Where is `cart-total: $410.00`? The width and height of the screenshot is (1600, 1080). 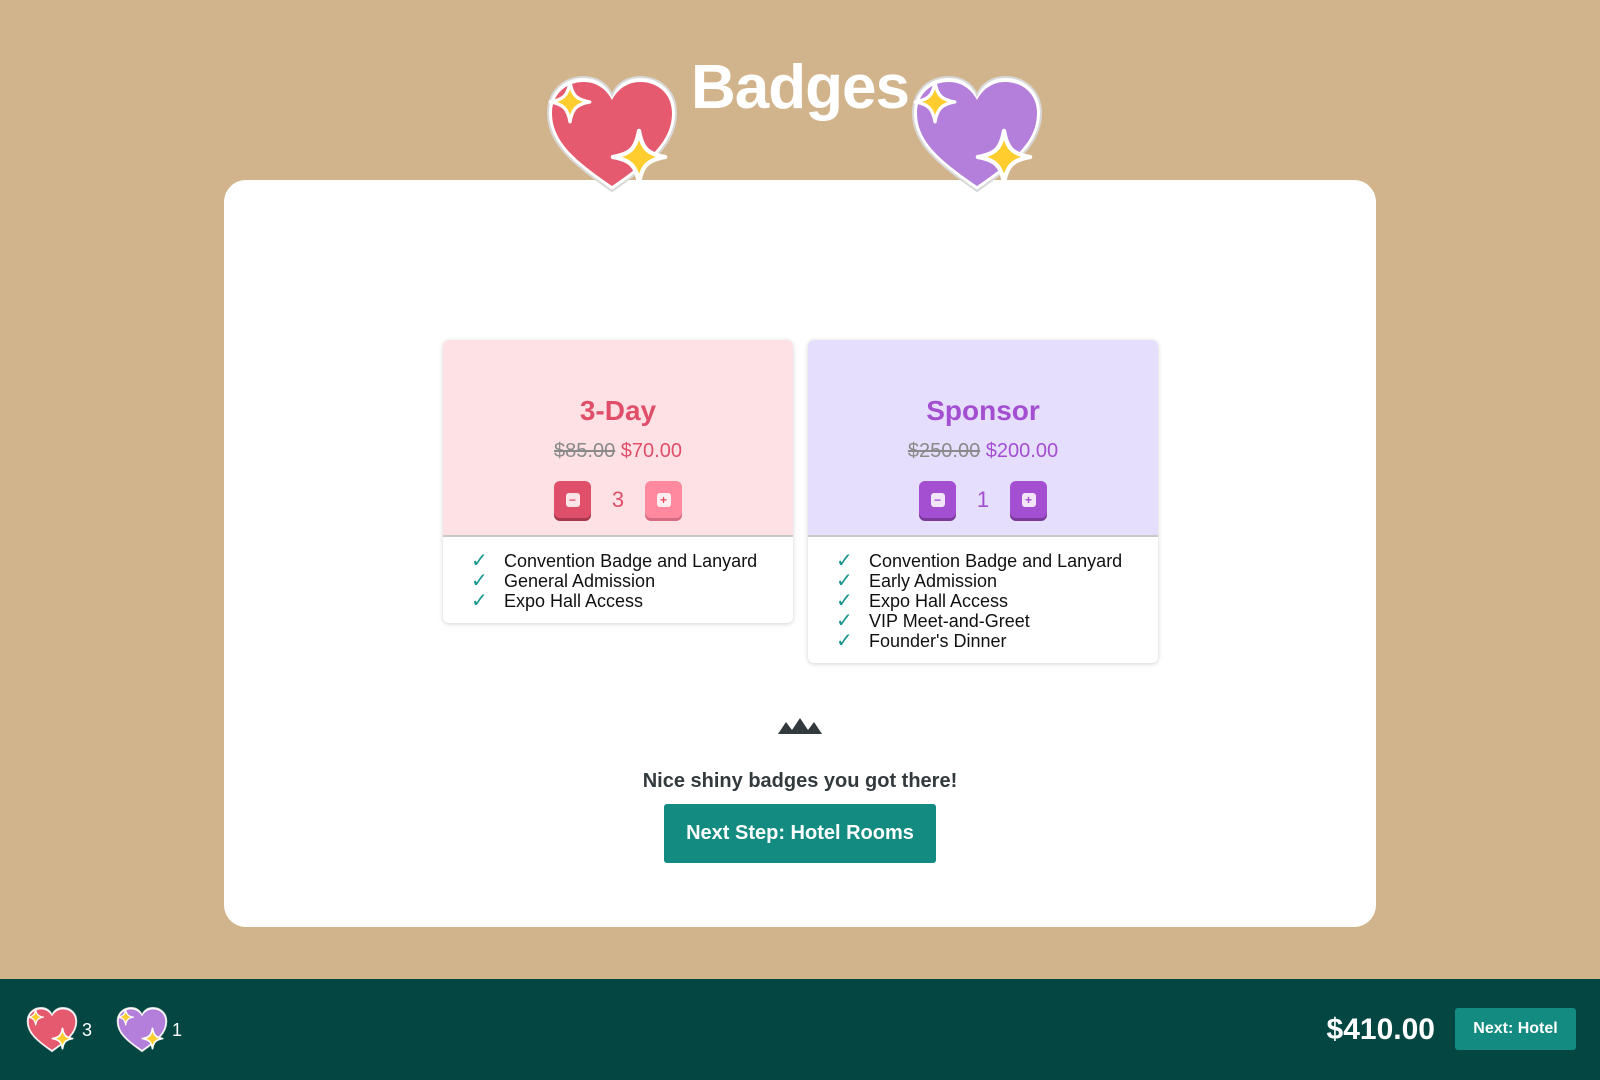 cart-total: $410.00 is located at coordinates (1380, 1029).